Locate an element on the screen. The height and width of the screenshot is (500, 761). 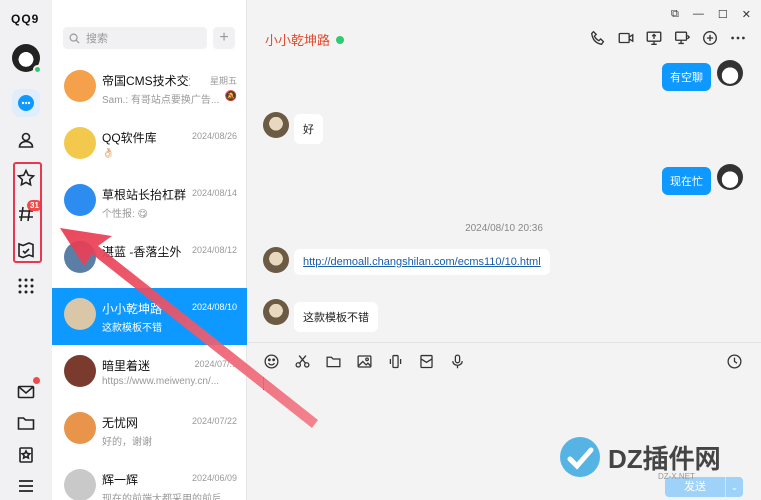
more-options-icon is located at coordinates (738, 38).